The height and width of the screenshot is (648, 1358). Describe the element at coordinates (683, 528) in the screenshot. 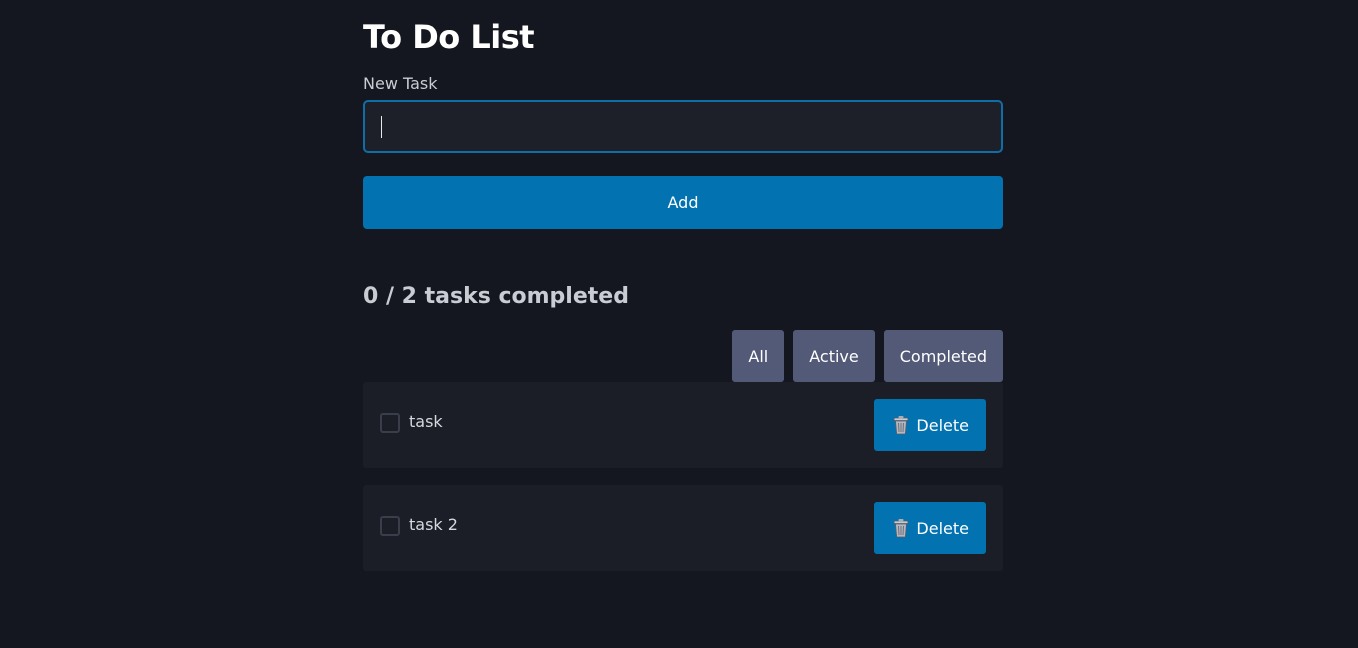

I see `task-item: task 2 Delete` at that location.